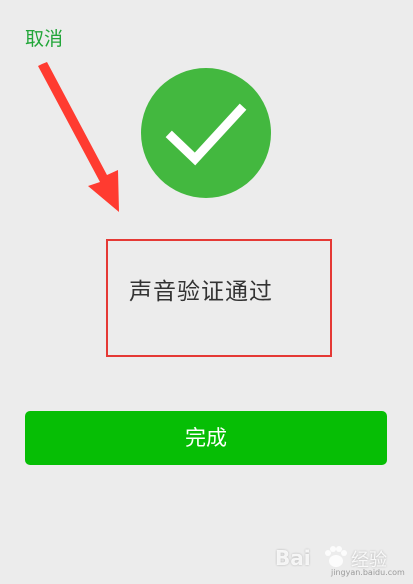 Image resolution: width=413 pixels, height=584 pixels. Describe the element at coordinates (206, 438) in the screenshot. I see `done-button: 完成` at that location.